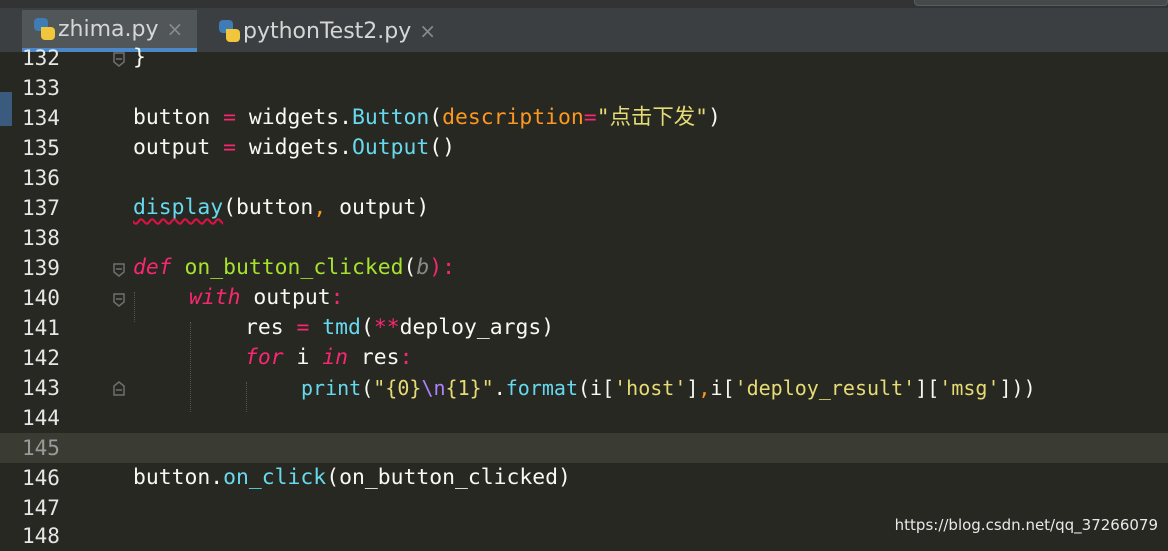 This screenshot has height=551, width=1168. Describe the element at coordinates (108, 29) in the screenshot. I see `tab-label: zhima.py` at that location.